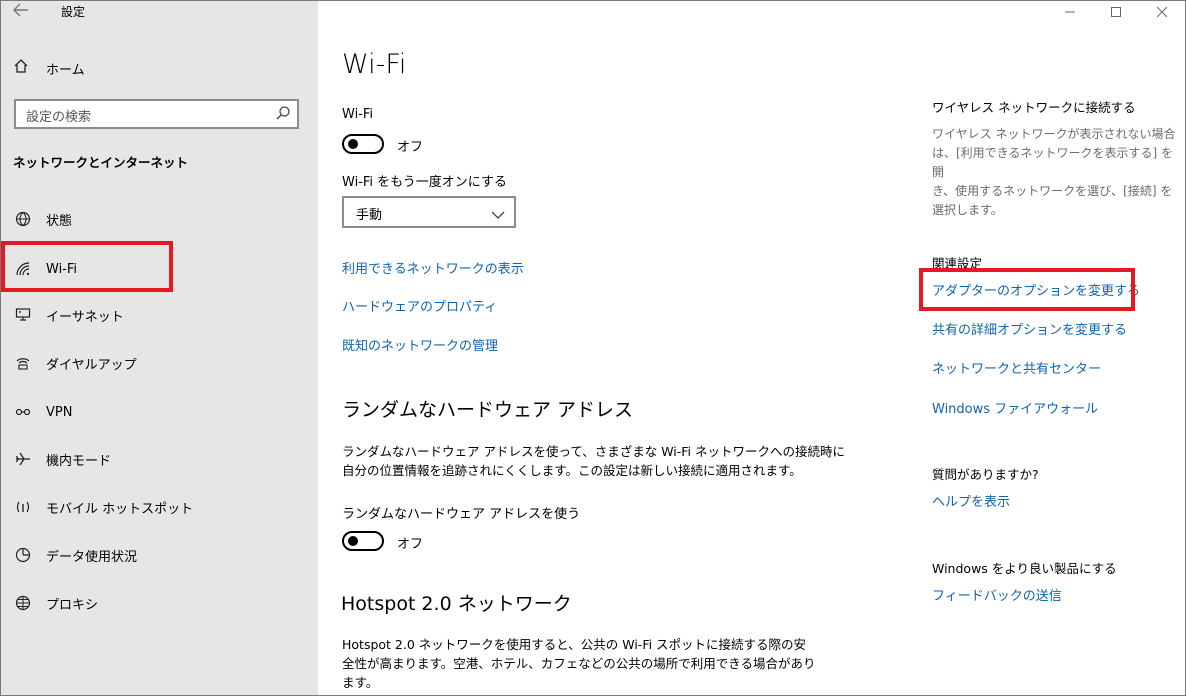 The width and height of the screenshot is (1186, 696). What do you see at coordinates (23, 315) in the screenshot?
I see `ethernet-icon` at bounding box center [23, 315].